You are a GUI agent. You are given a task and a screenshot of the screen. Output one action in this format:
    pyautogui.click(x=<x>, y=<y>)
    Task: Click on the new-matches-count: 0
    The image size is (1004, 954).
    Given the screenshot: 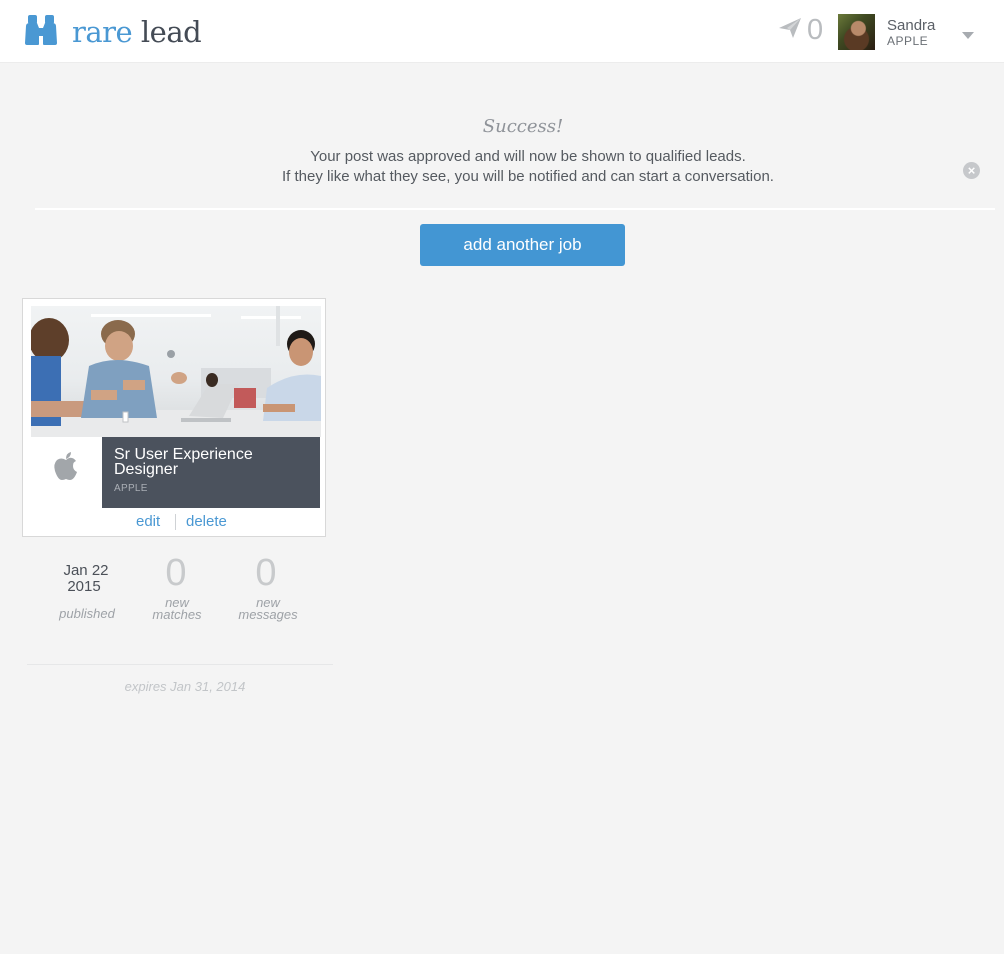 What is the action you would take?
    pyautogui.click(x=176, y=573)
    